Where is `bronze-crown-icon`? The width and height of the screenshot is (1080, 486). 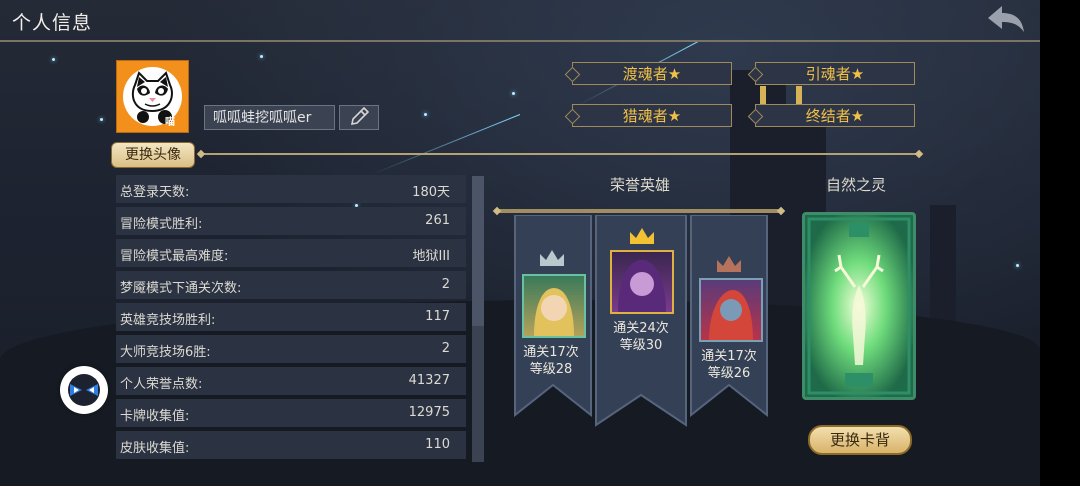 bronze-crown-icon is located at coordinates (729, 264).